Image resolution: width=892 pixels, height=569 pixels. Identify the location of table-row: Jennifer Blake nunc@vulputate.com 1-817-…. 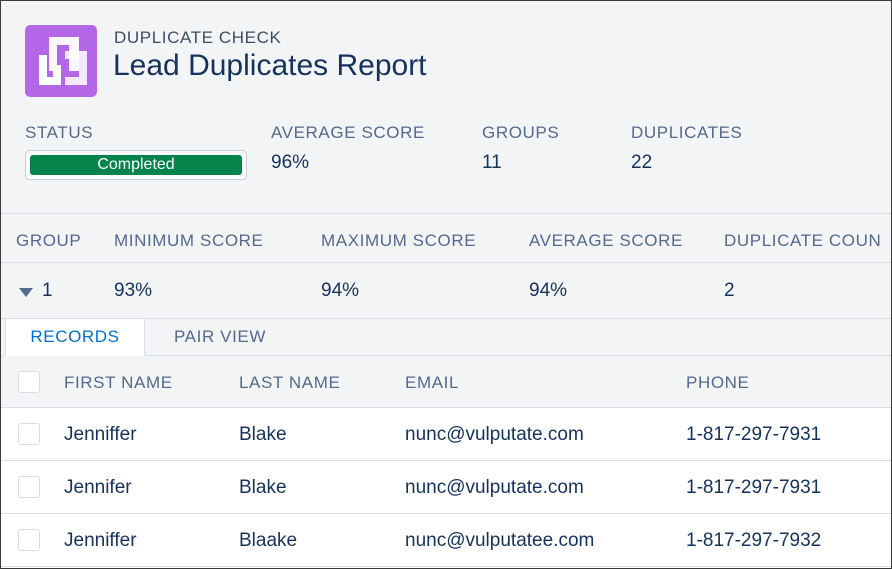
(446, 487).